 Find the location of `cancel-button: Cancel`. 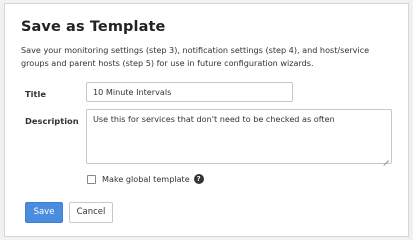

cancel-button: Cancel is located at coordinates (91, 212).